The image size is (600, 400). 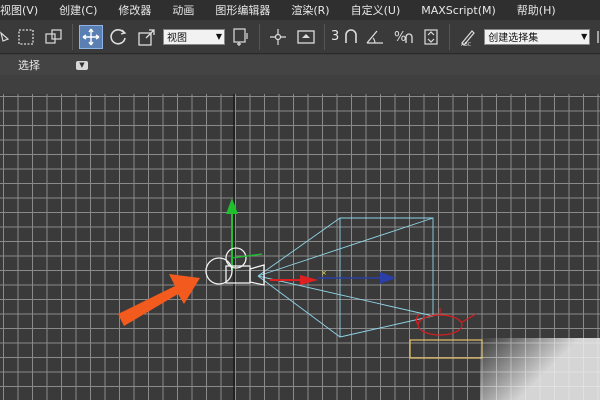 What do you see at coordinates (541, 10) in the screenshot?
I see `menu-help: 帮助(H)` at bounding box center [541, 10].